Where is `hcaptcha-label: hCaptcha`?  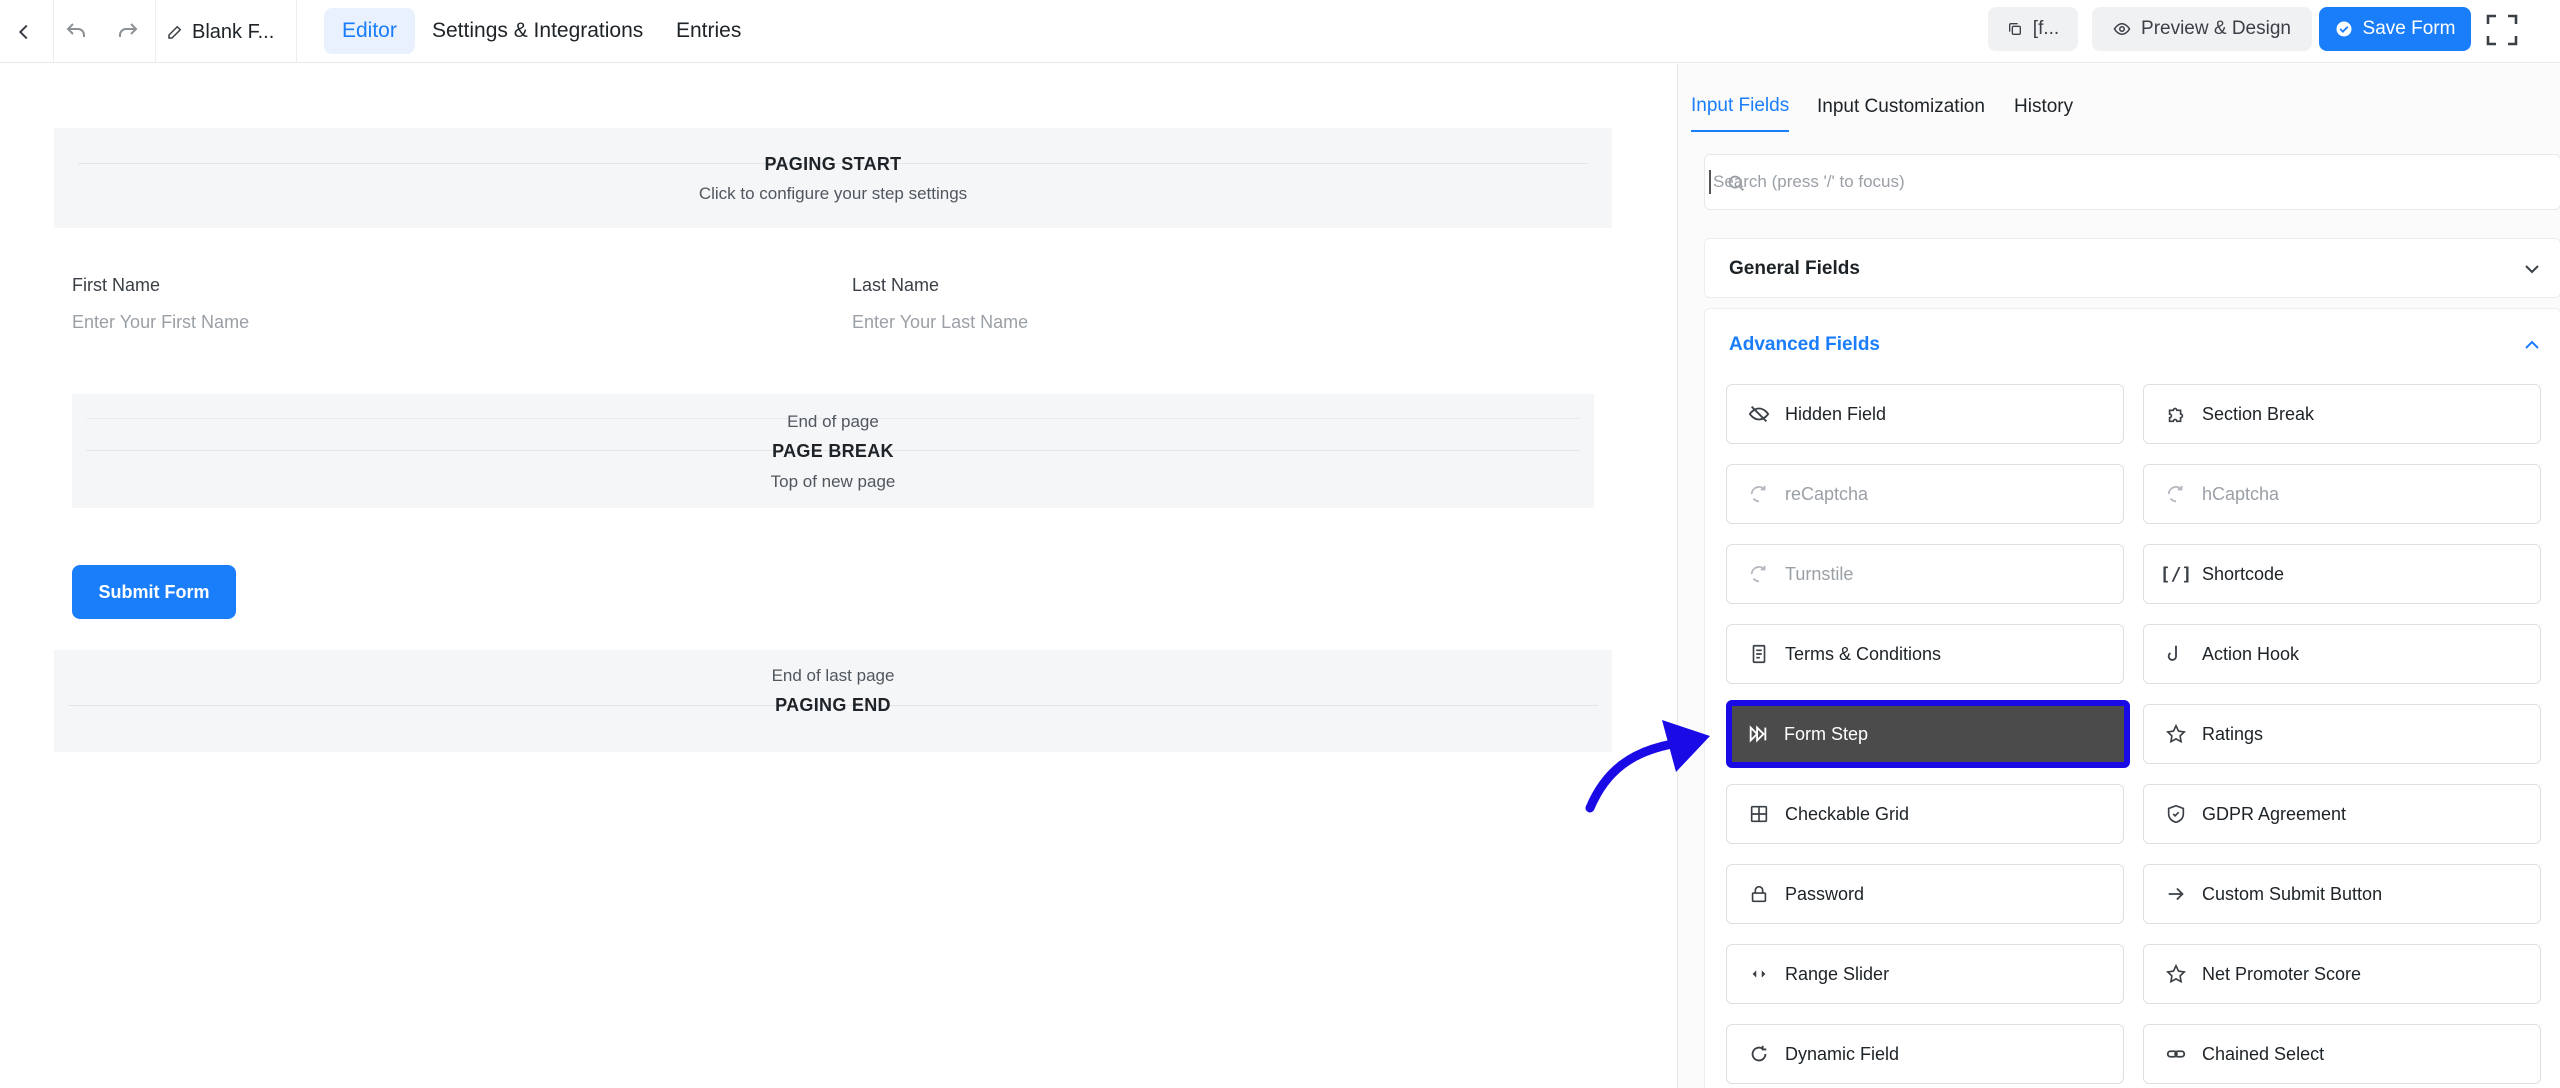 hcaptcha-label: hCaptcha is located at coordinates (2241, 493).